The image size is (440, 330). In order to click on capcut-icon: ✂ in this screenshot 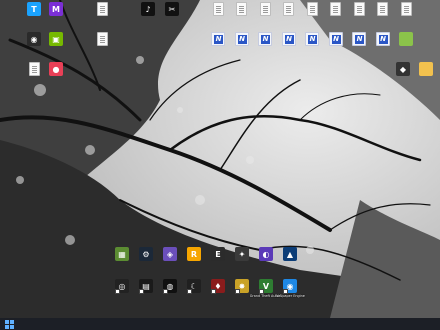, I will do `click(172, 9)`.